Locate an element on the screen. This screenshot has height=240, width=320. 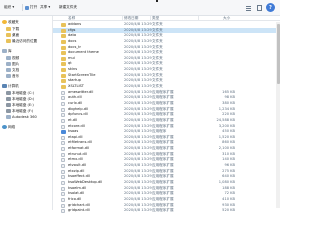
file-row: gridpaint.dll 2020/4/8 13:29 应用程序扩展 520 KB is located at coordinates (166, 211).